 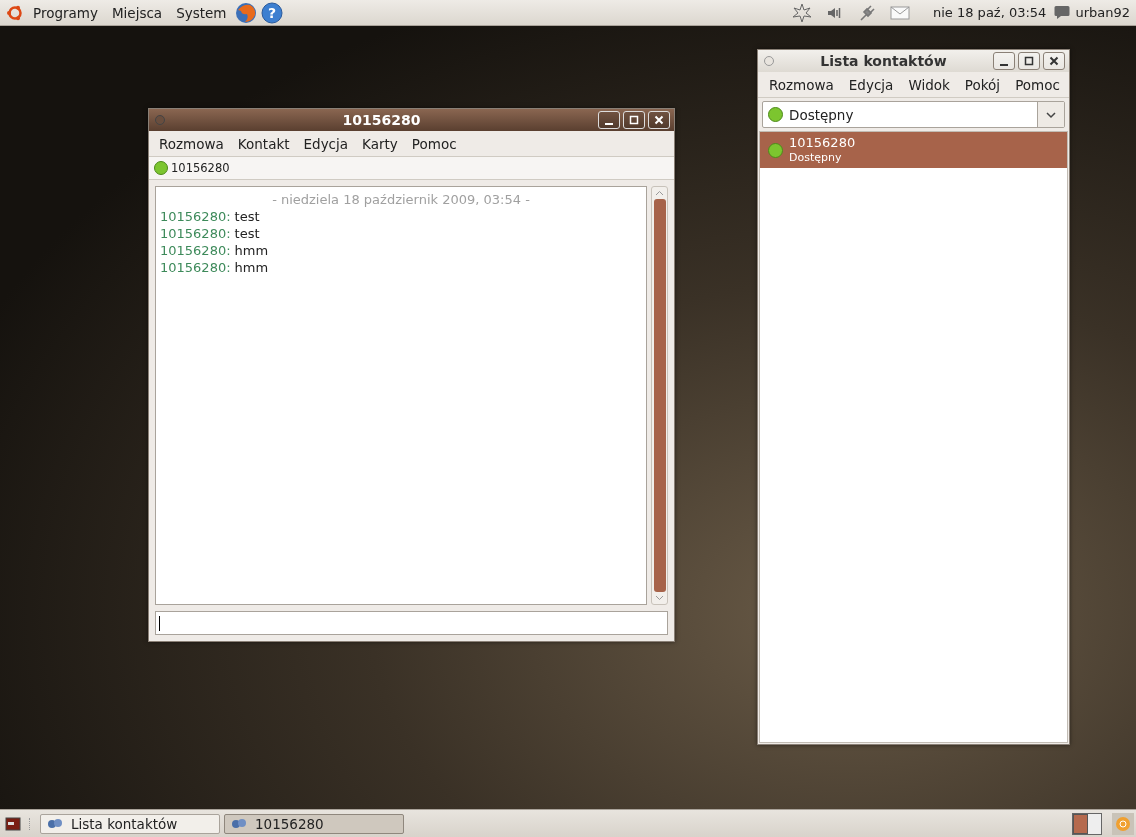 I want to click on message-input-field, so click(x=411, y=623).